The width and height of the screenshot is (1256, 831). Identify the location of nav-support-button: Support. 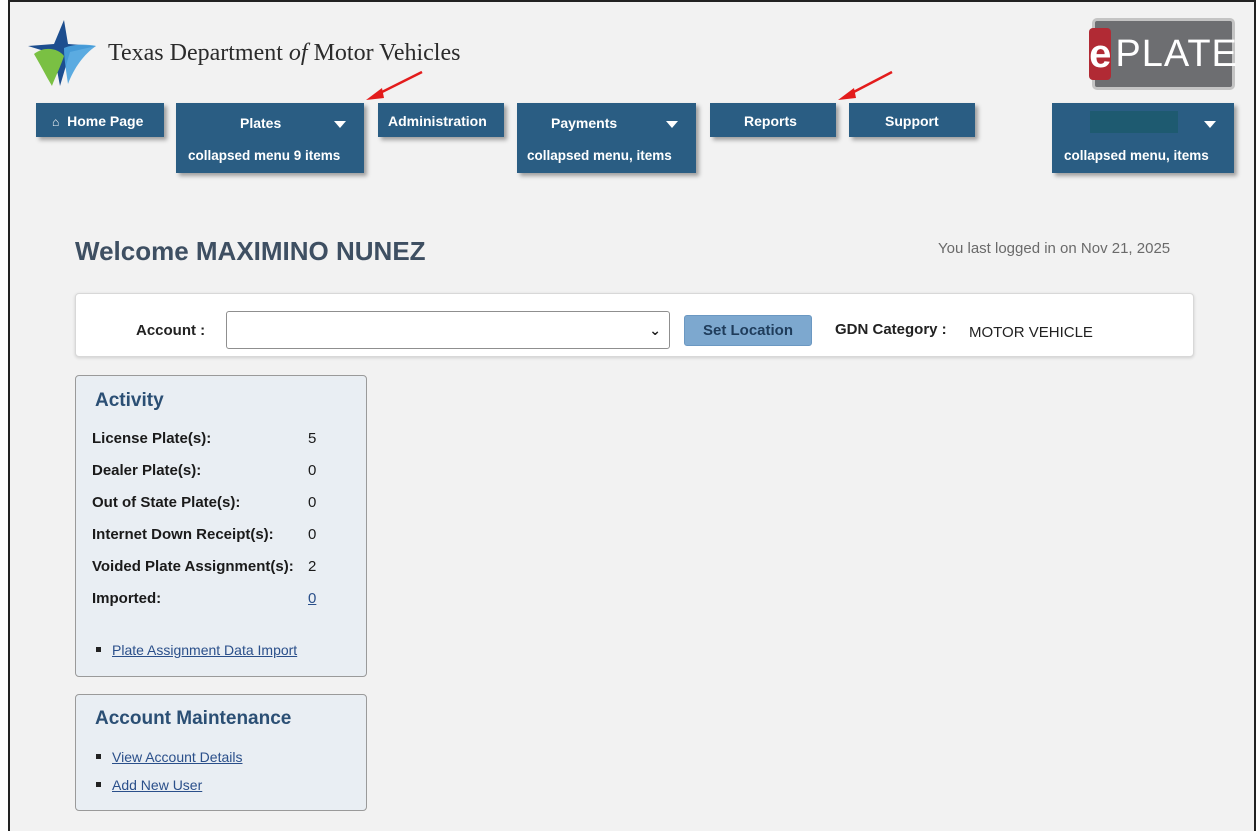
(912, 120).